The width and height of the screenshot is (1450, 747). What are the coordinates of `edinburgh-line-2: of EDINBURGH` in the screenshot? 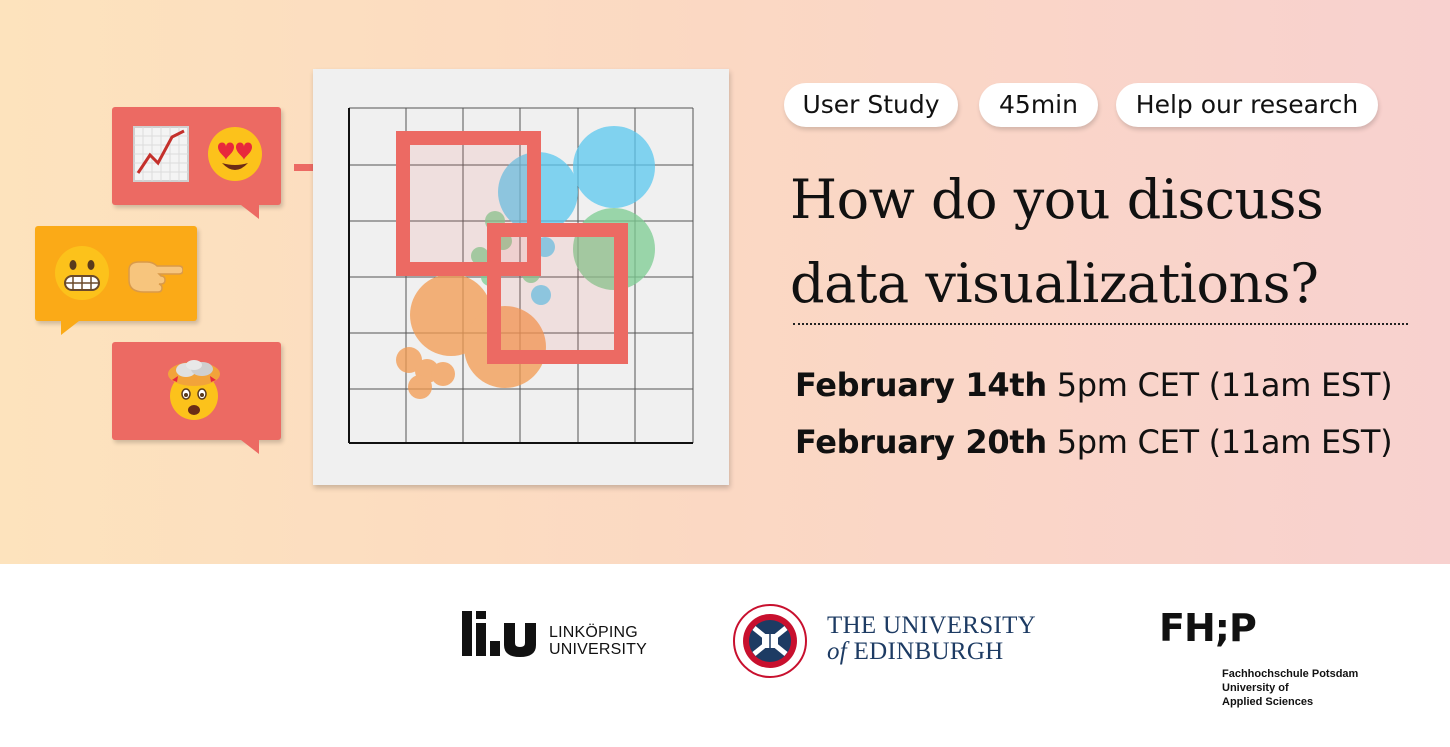 It's located at (931, 652).